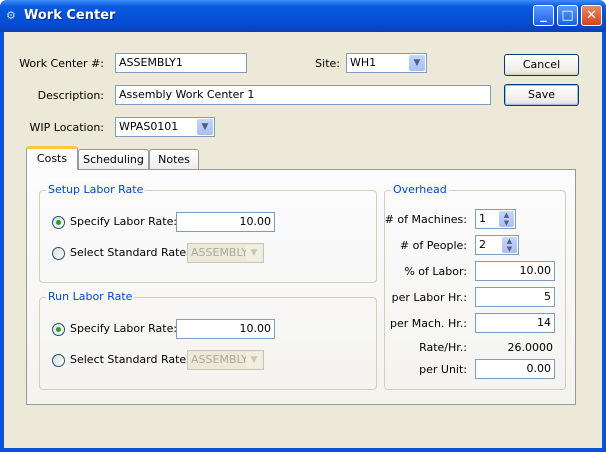  Describe the element at coordinates (515, 271) in the screenshot. I see `pct-labor-input: 10.00` at that location.